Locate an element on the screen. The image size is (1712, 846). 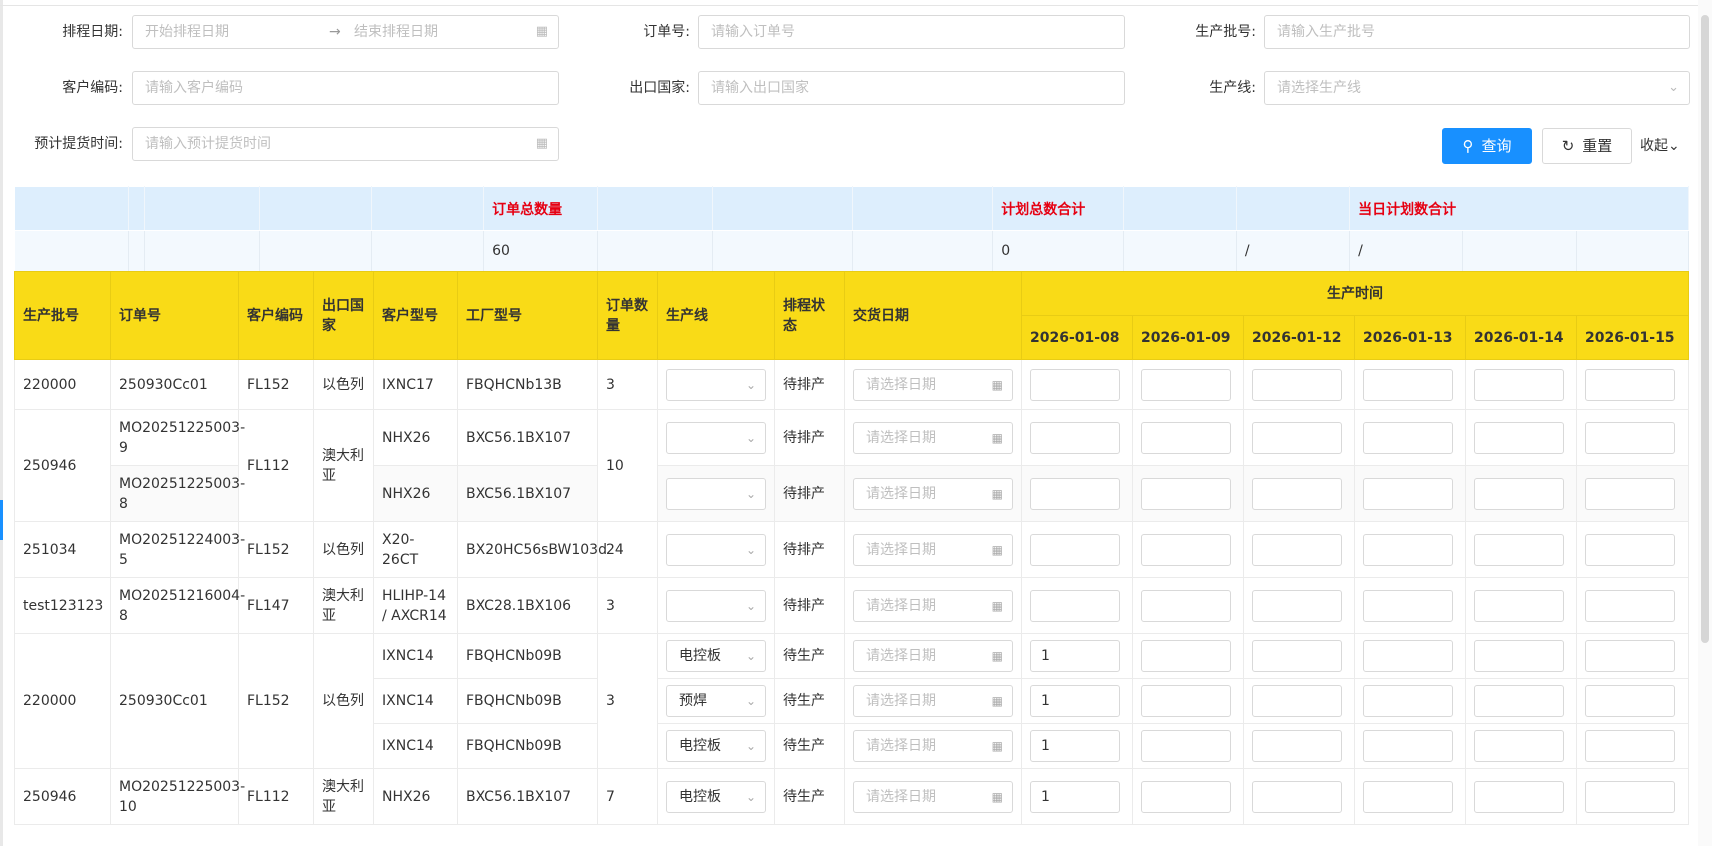
export-country-placeholder: 请输入出口国家 is located at coordinates (760, 88).